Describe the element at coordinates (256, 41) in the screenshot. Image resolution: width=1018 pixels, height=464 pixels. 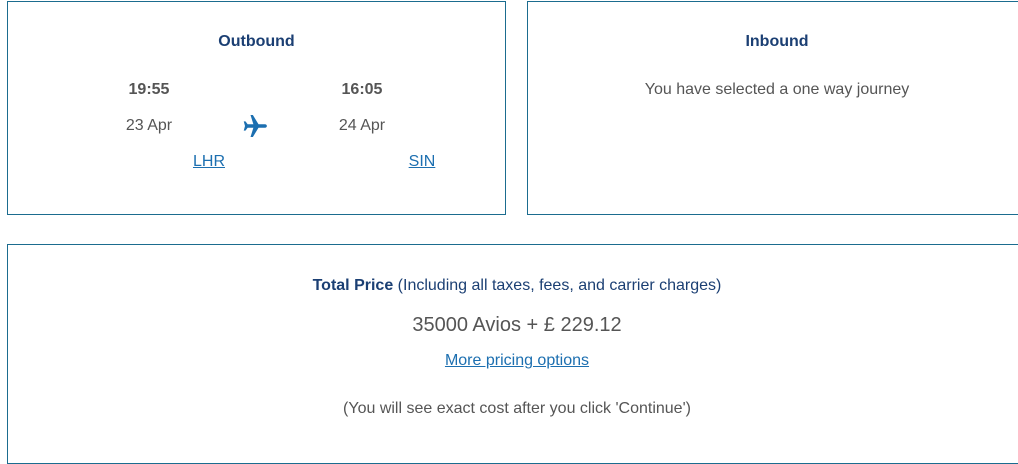
I see `outbound-title: Outbound` at that location.